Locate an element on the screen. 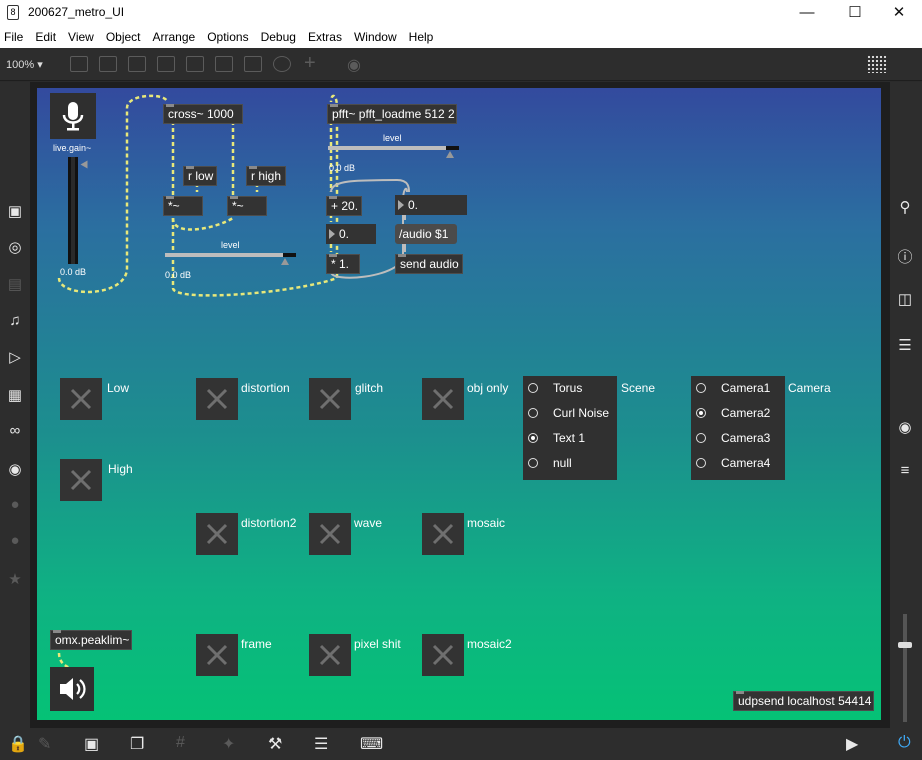 This screenshot has width=922, height=760. send-audio-object: send audio is located at coordinates (429, 264).